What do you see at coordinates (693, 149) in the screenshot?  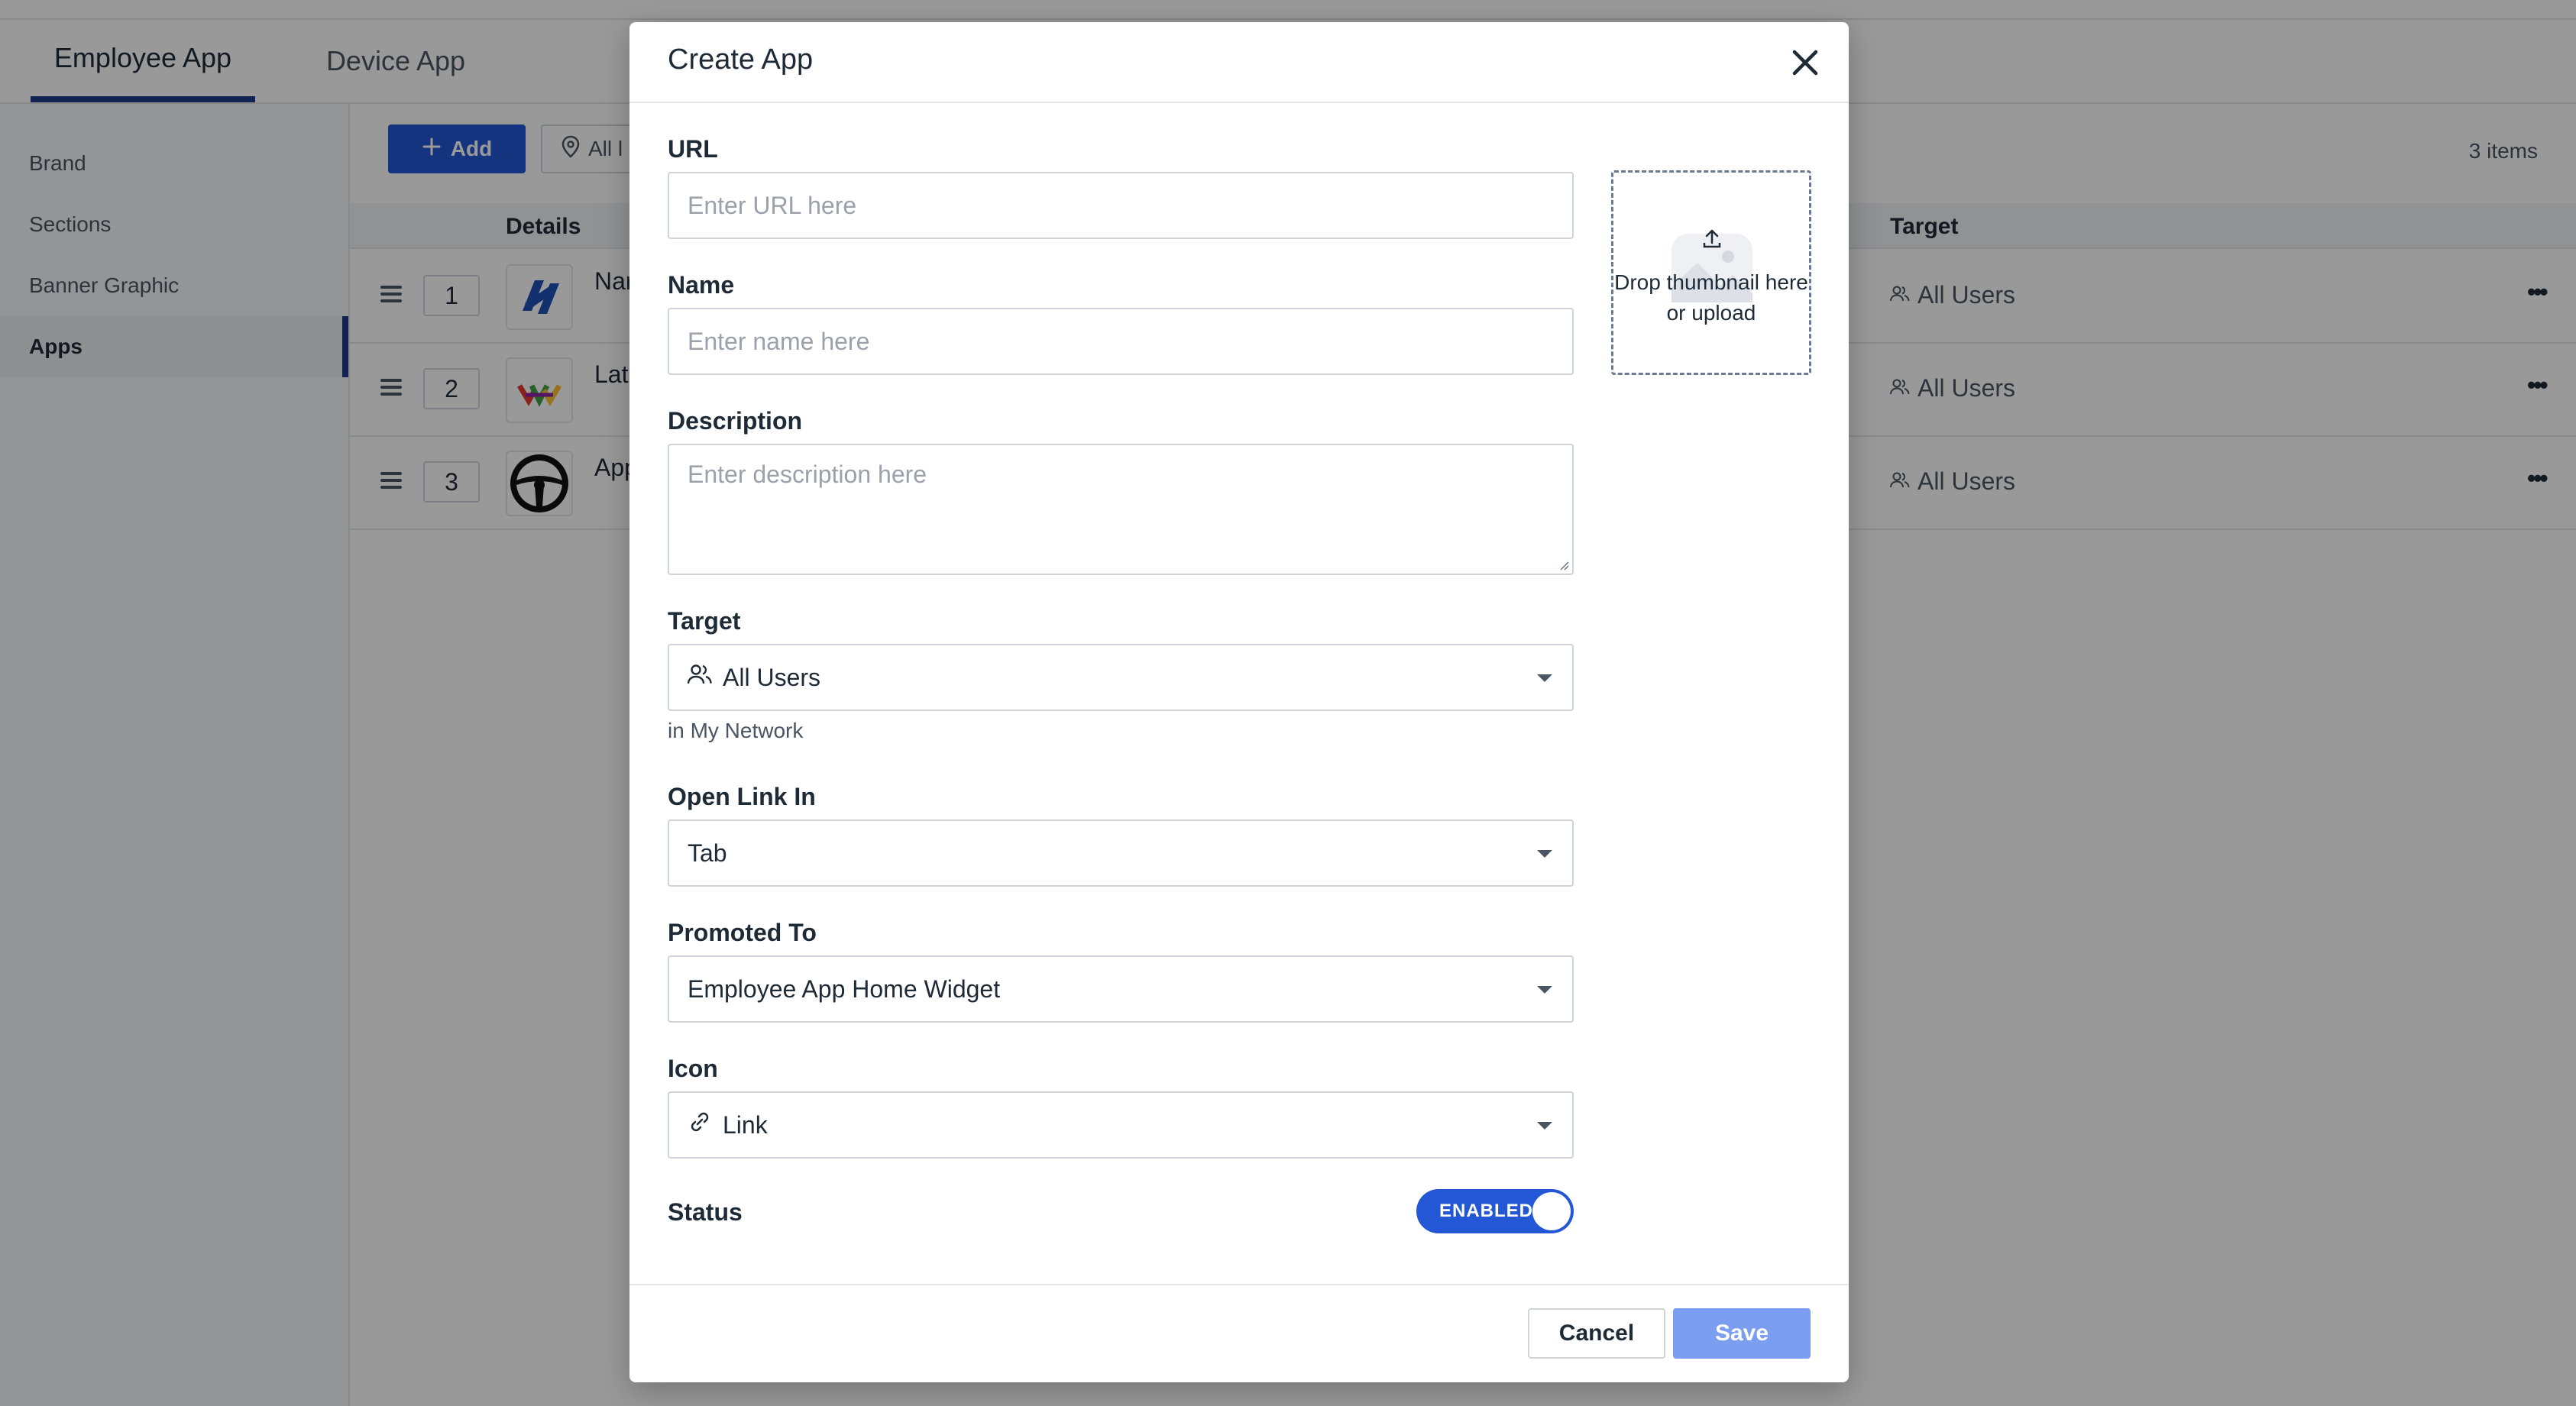 I see `url-label: URL` at bounding box center [693, 149].